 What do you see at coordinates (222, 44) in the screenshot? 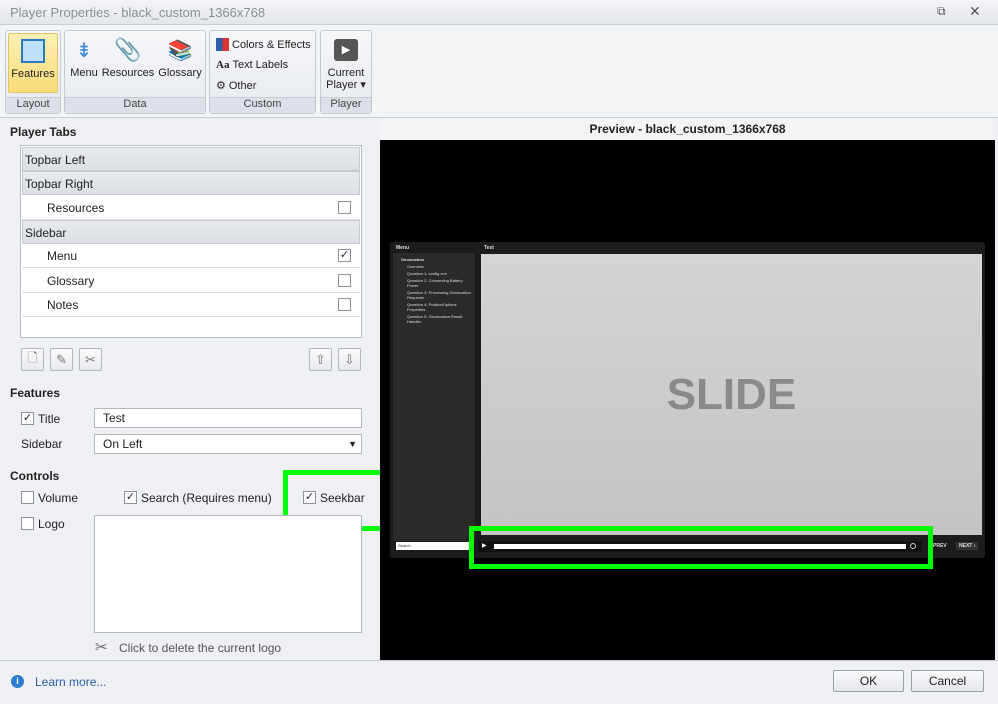
I see `colors-icon` at bounding box center [222, 44].